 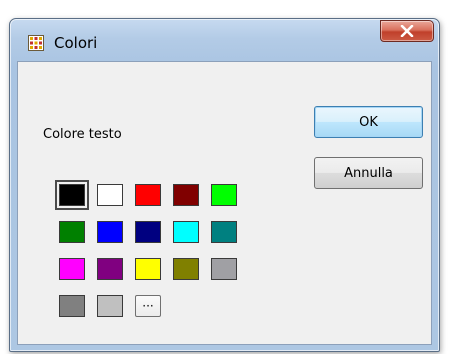 I want to click on close-button, so click(x=407, y=31).